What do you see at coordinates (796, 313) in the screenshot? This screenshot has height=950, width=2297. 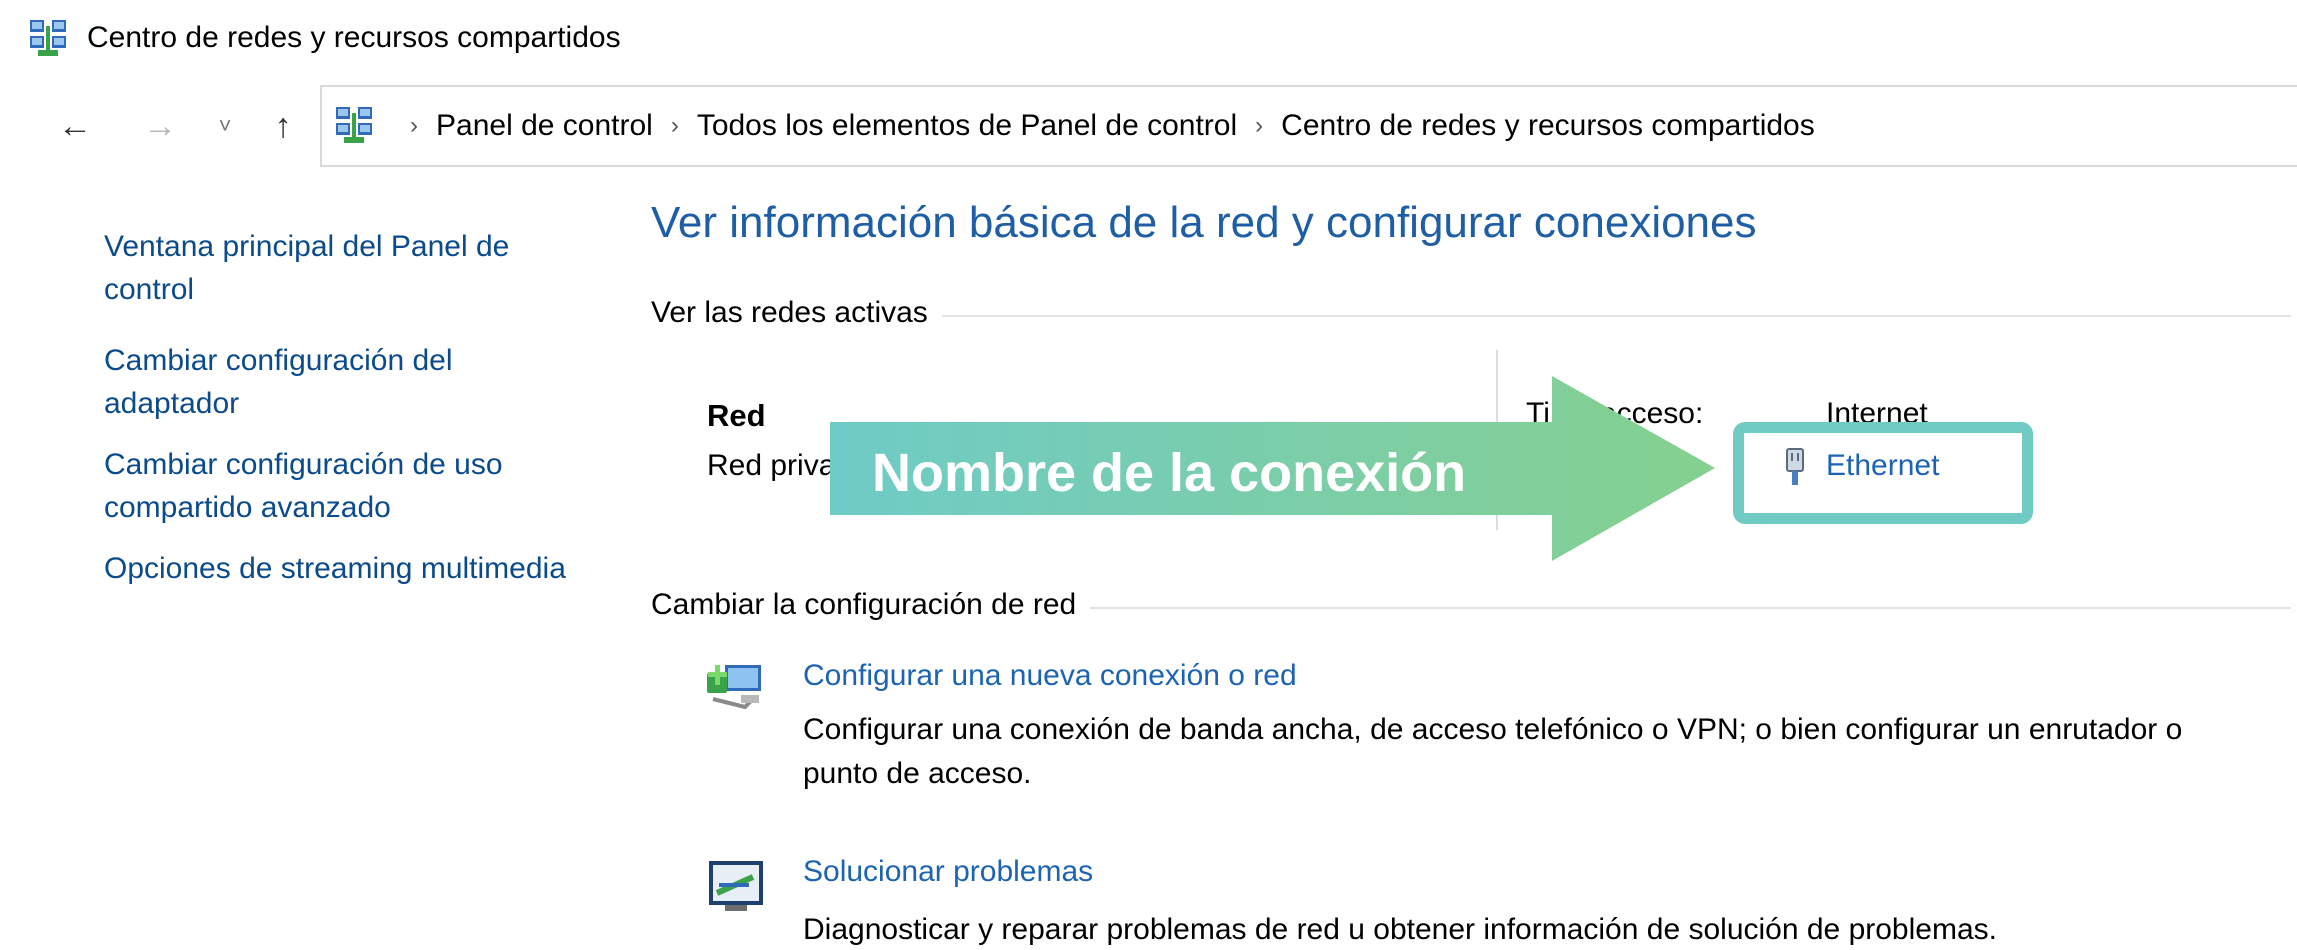 I see `active-networks-label: Ver las redes activas` at bounding box center [796, 313].